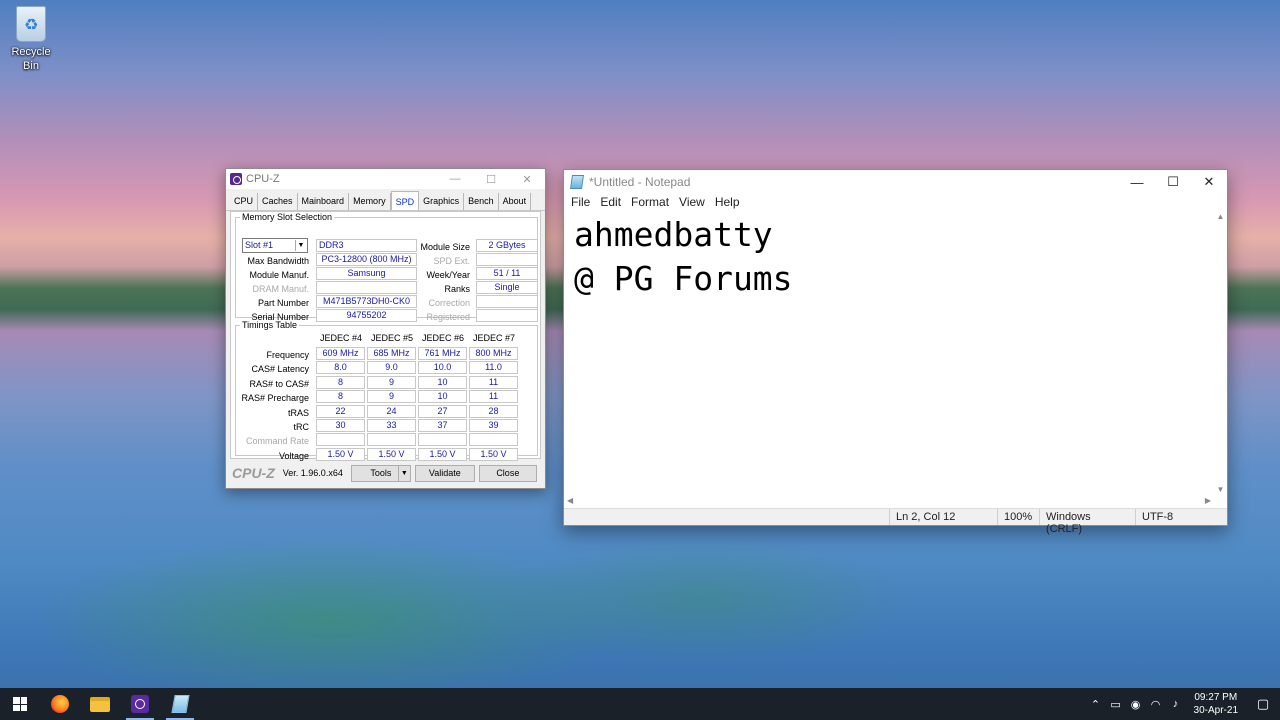 This screenshot has width=1280, height=720. I want to click on timing-cell: 9, so click(391, 397).